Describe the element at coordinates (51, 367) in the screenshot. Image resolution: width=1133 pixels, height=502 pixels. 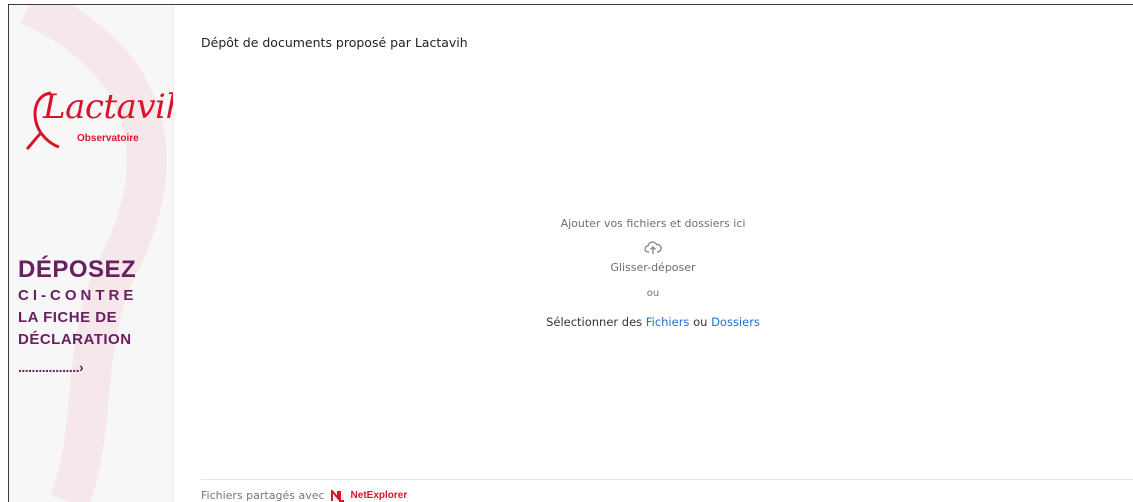
I see `dotted-arrow-icon: ..................›` at that location.